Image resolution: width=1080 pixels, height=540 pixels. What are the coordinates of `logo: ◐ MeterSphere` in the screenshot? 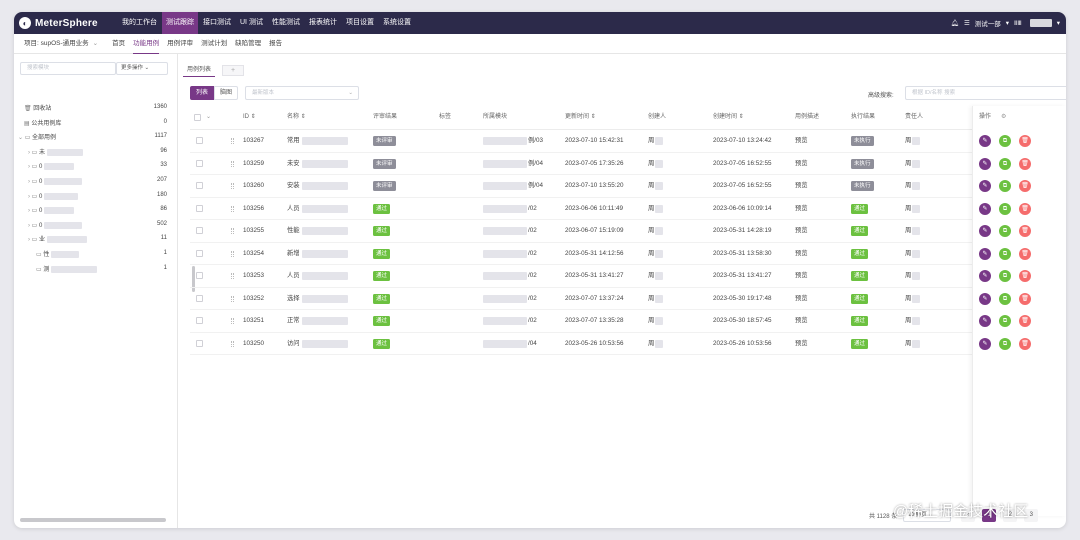 It's located at (66, 23).